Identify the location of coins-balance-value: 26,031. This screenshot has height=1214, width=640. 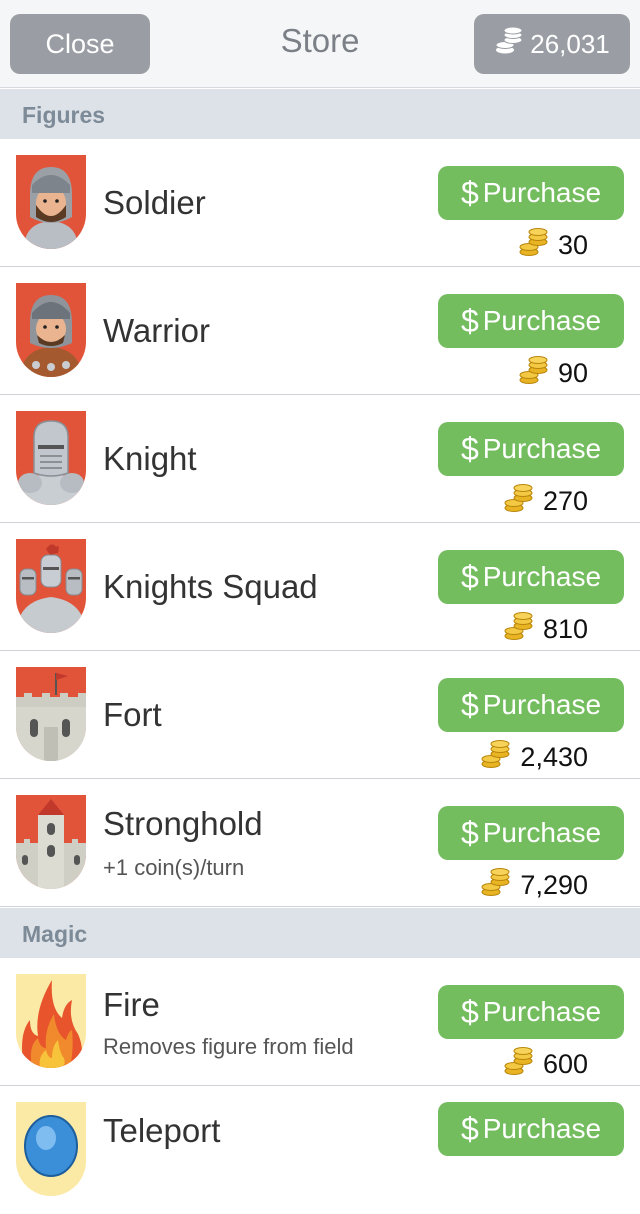
(570, 43).